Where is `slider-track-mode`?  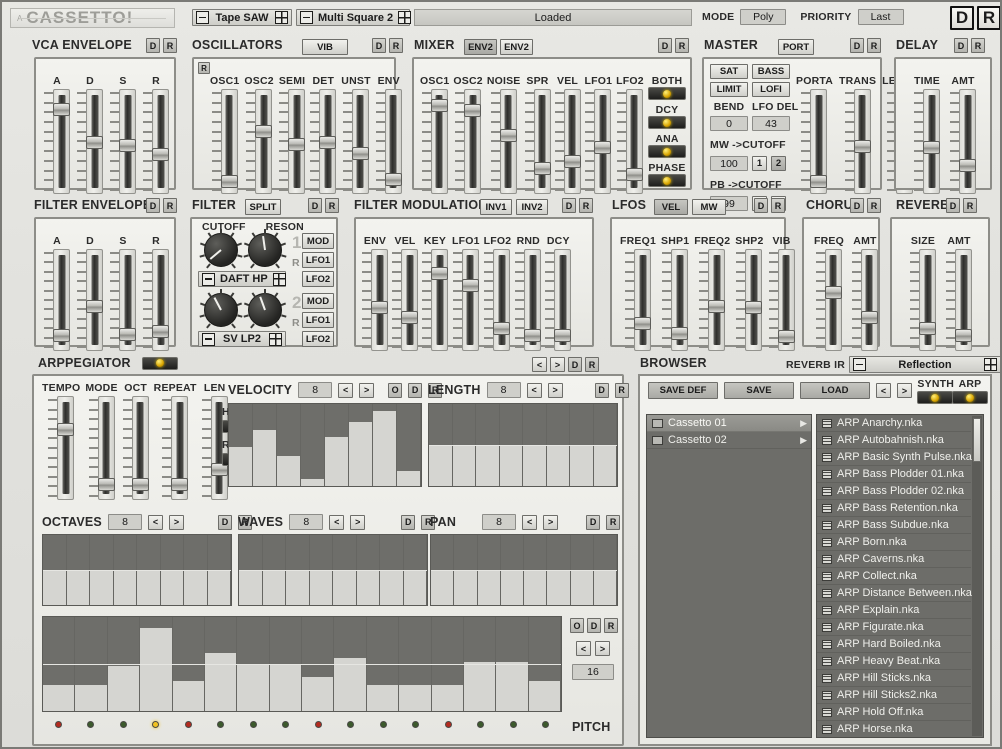 slider-track-mode is located at coordinates (106, 448).